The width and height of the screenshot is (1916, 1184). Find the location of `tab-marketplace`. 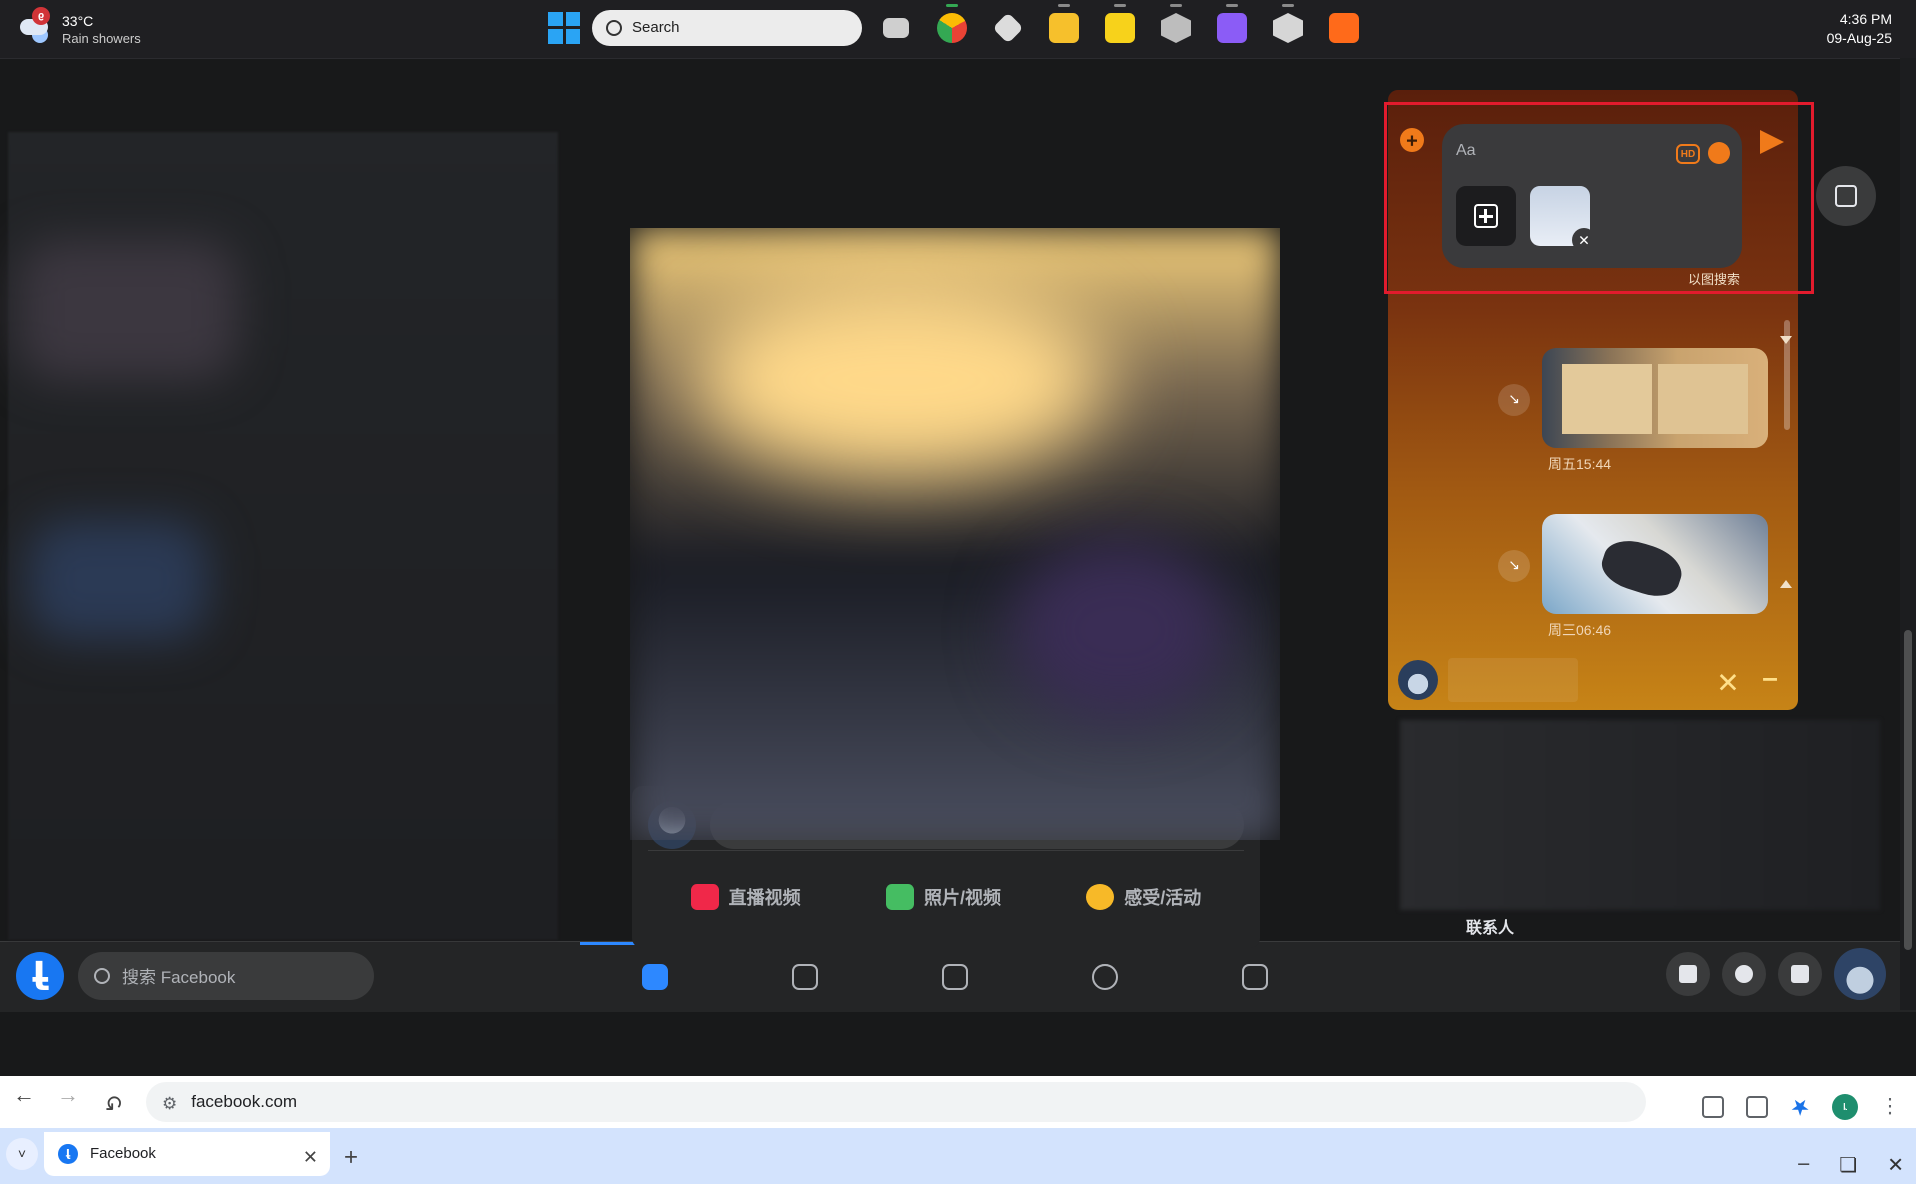

tab-marketplace is located at coordinates (955, 977).